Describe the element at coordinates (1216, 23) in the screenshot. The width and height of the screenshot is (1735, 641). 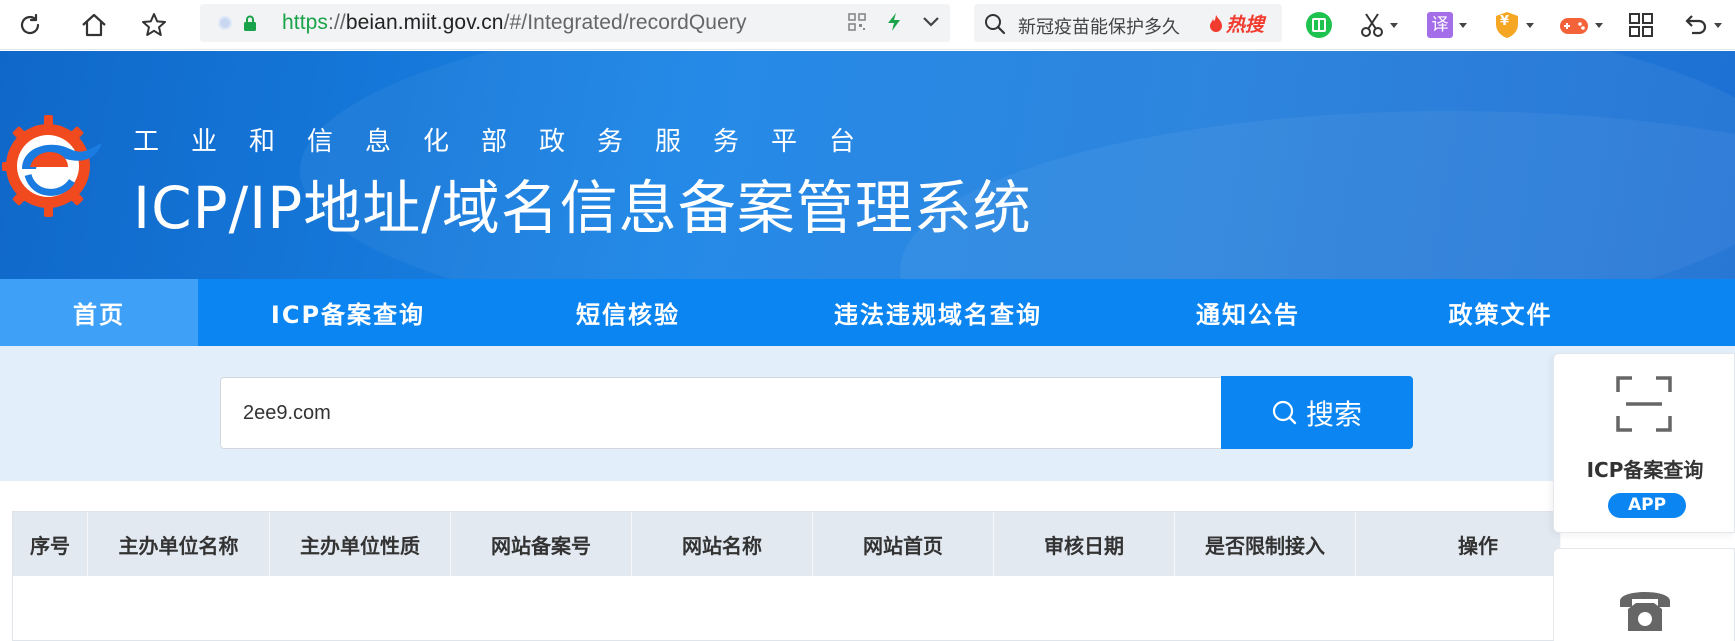
I see `fire-icon` at that location.